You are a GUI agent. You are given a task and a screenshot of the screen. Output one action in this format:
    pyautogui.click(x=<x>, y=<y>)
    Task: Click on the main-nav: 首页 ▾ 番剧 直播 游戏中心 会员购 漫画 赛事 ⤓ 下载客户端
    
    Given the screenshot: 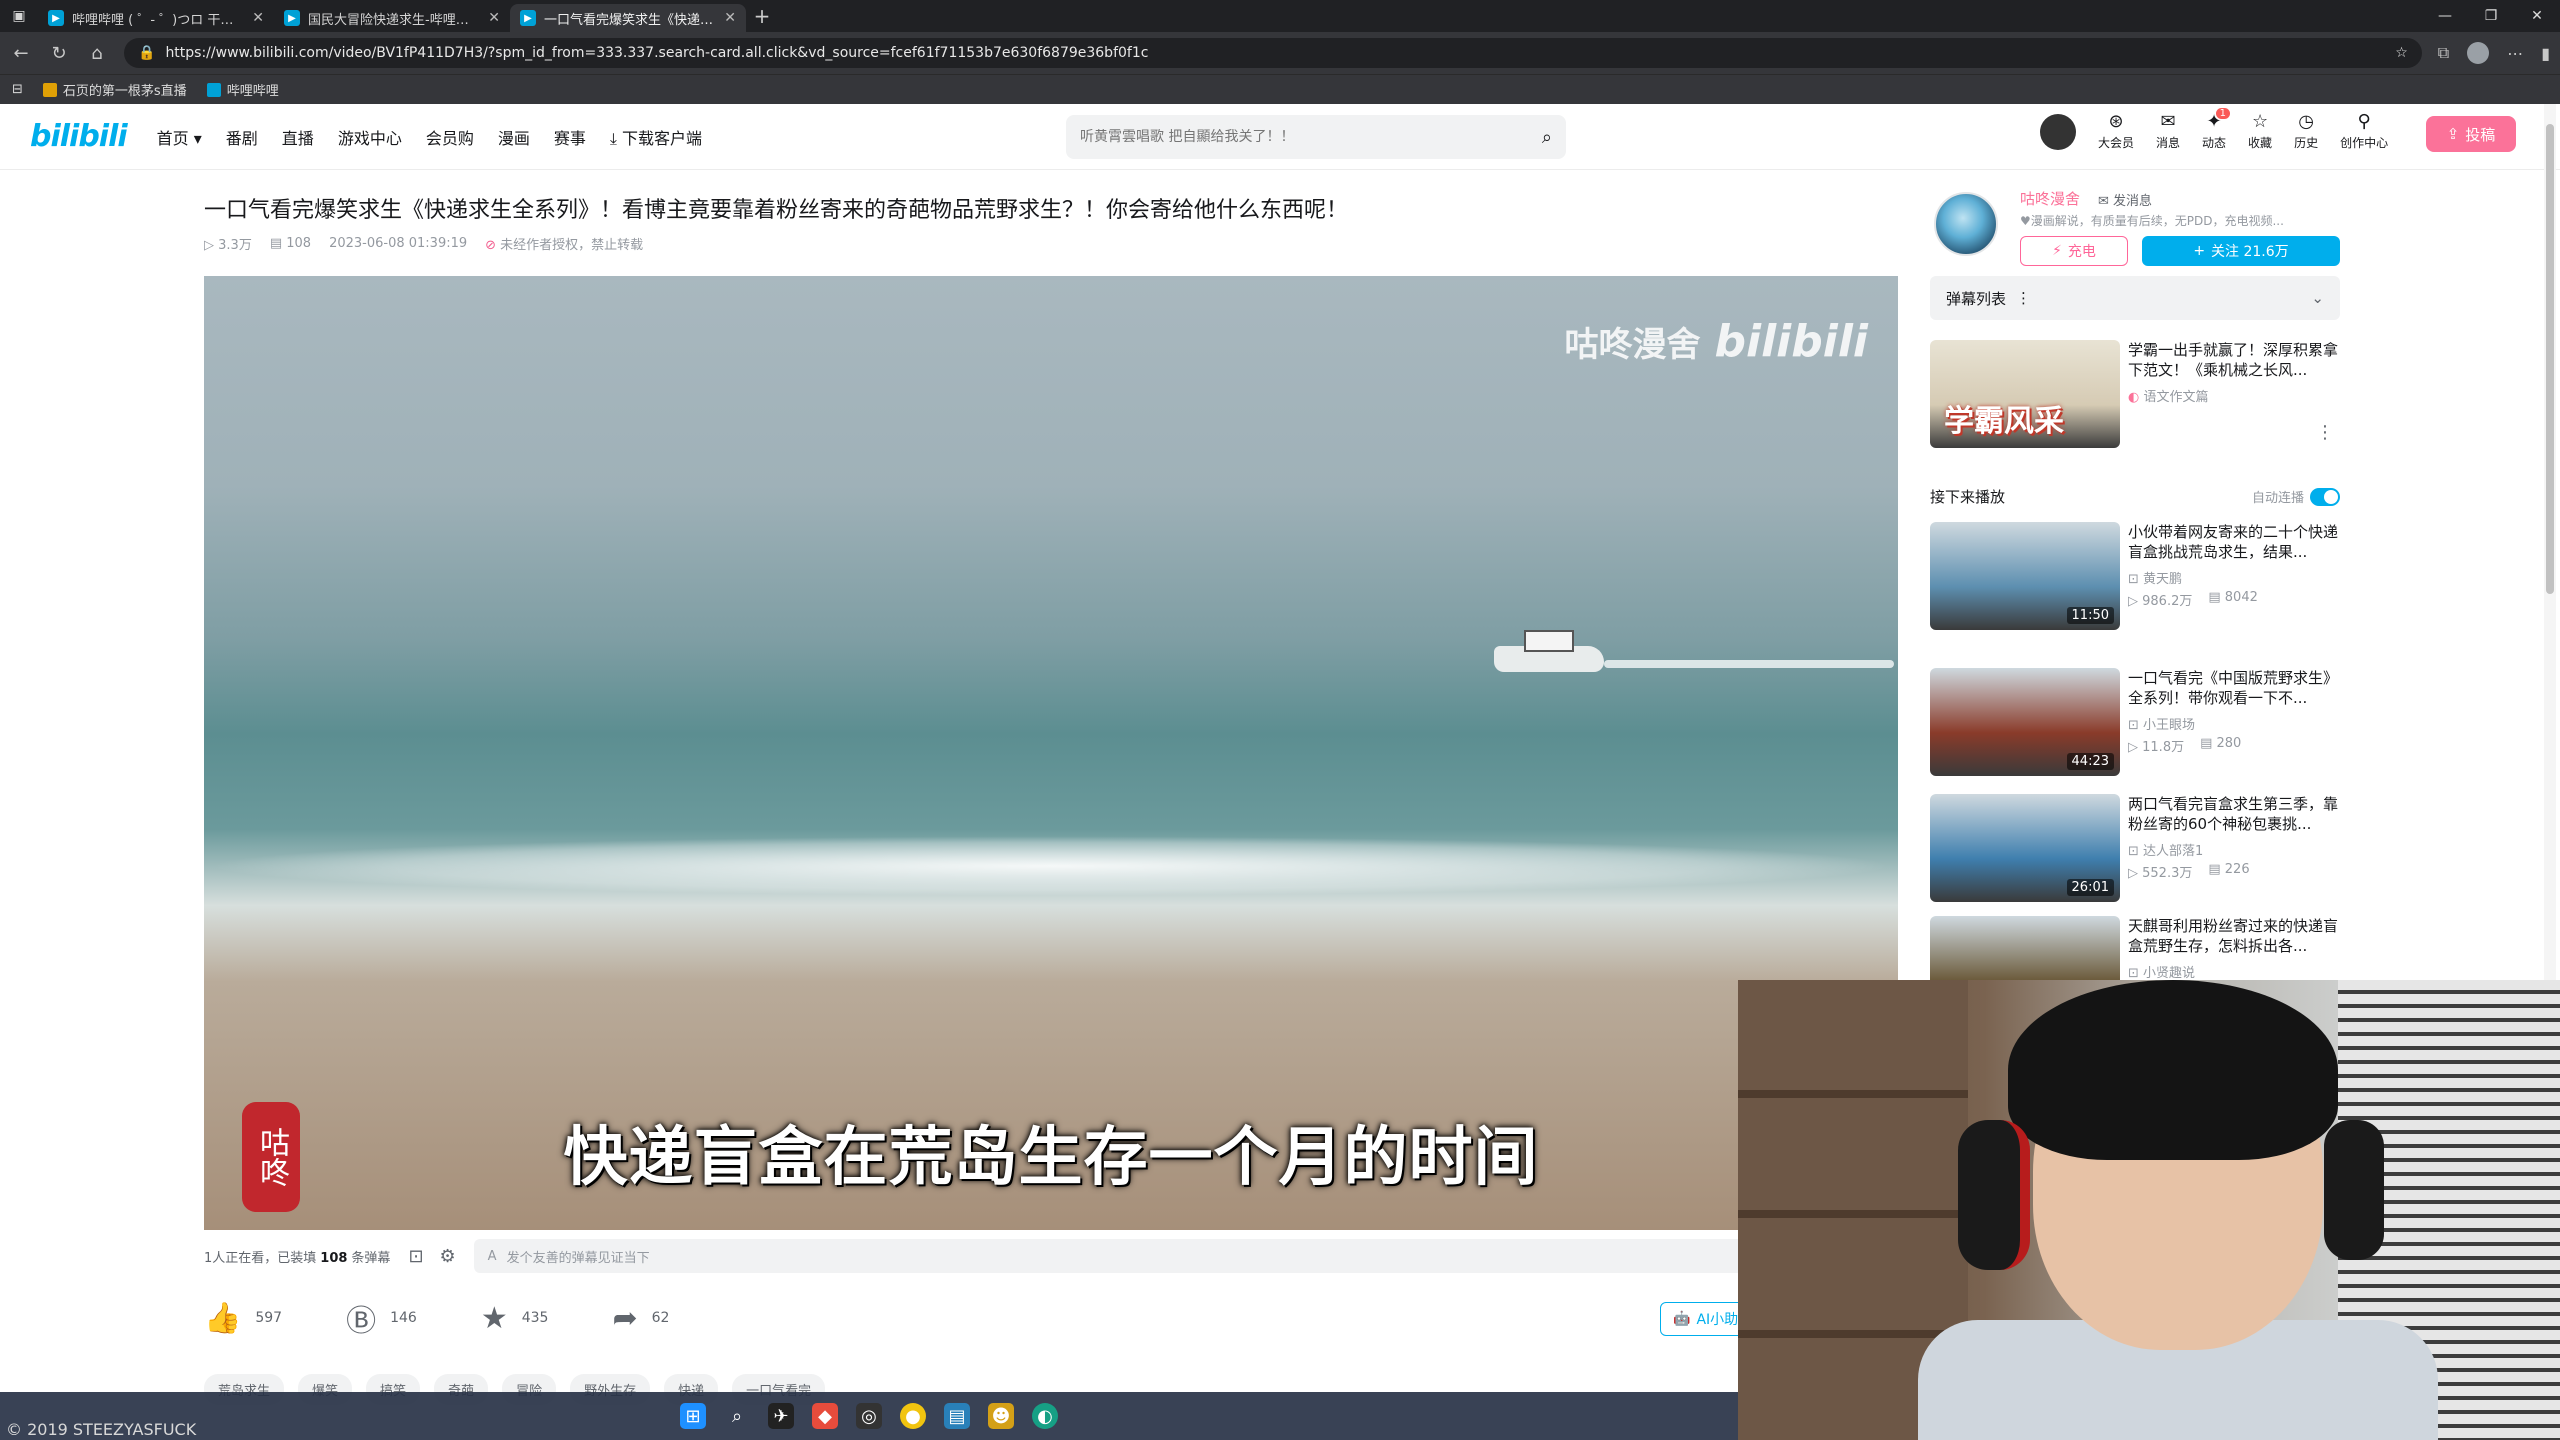 What is the action you would take?
    pyautogui.click(x=429, y=137)
    